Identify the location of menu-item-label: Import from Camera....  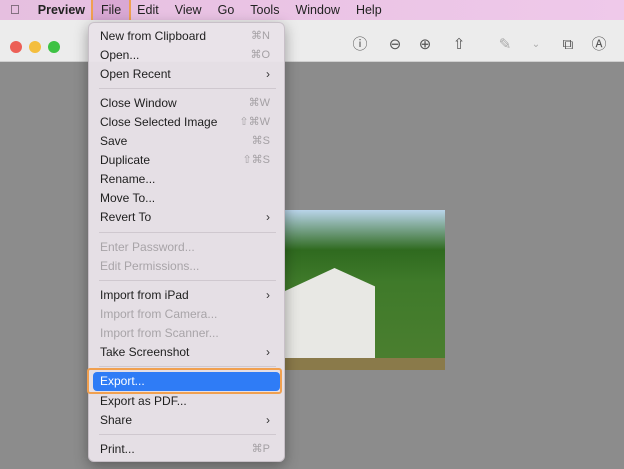
(159, 314).